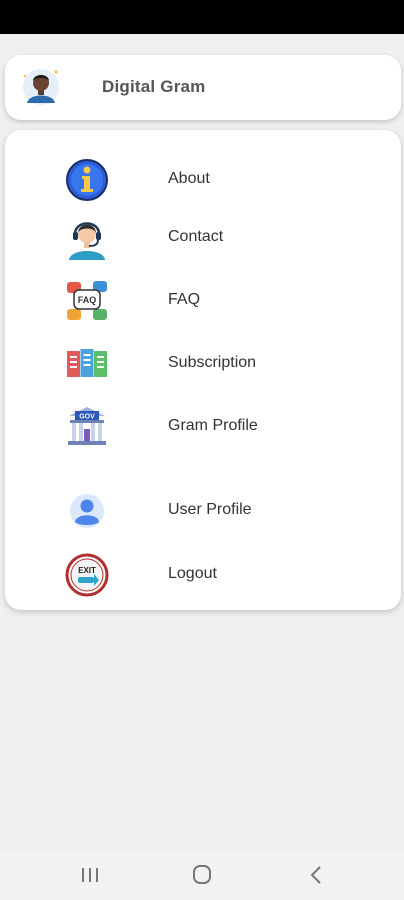 The width and height of the screenshot is (404, 900). I want to click on faq-icon: FAQ, so click(87, 300).